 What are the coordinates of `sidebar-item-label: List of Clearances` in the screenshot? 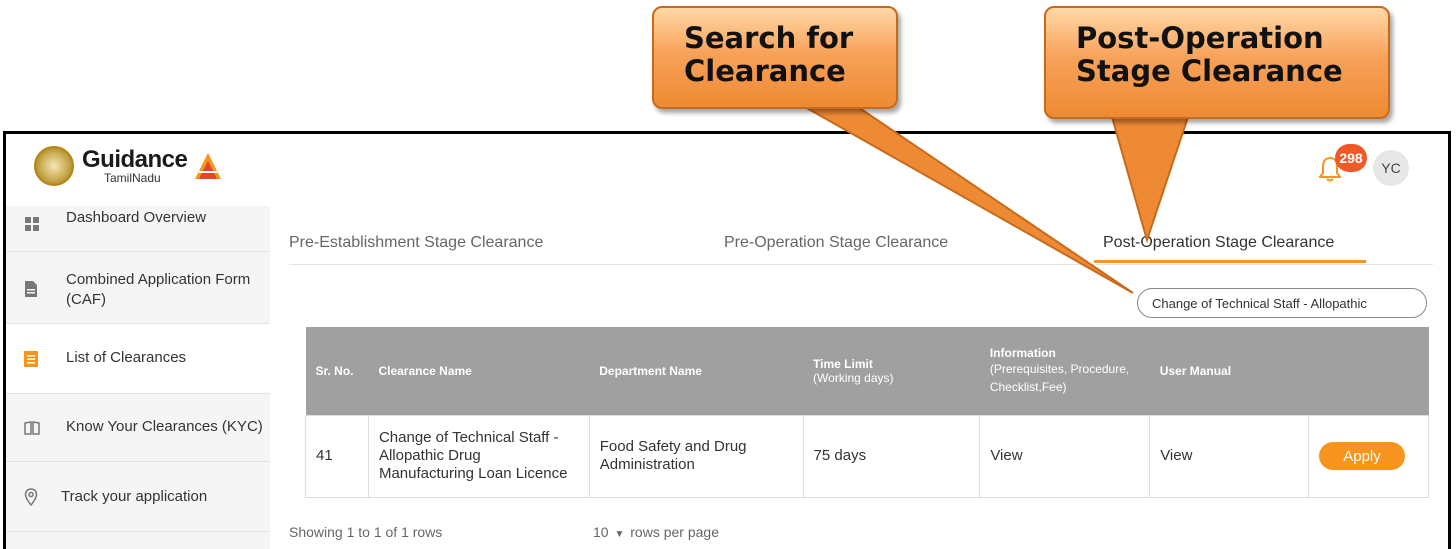 It's located at (126, 357).